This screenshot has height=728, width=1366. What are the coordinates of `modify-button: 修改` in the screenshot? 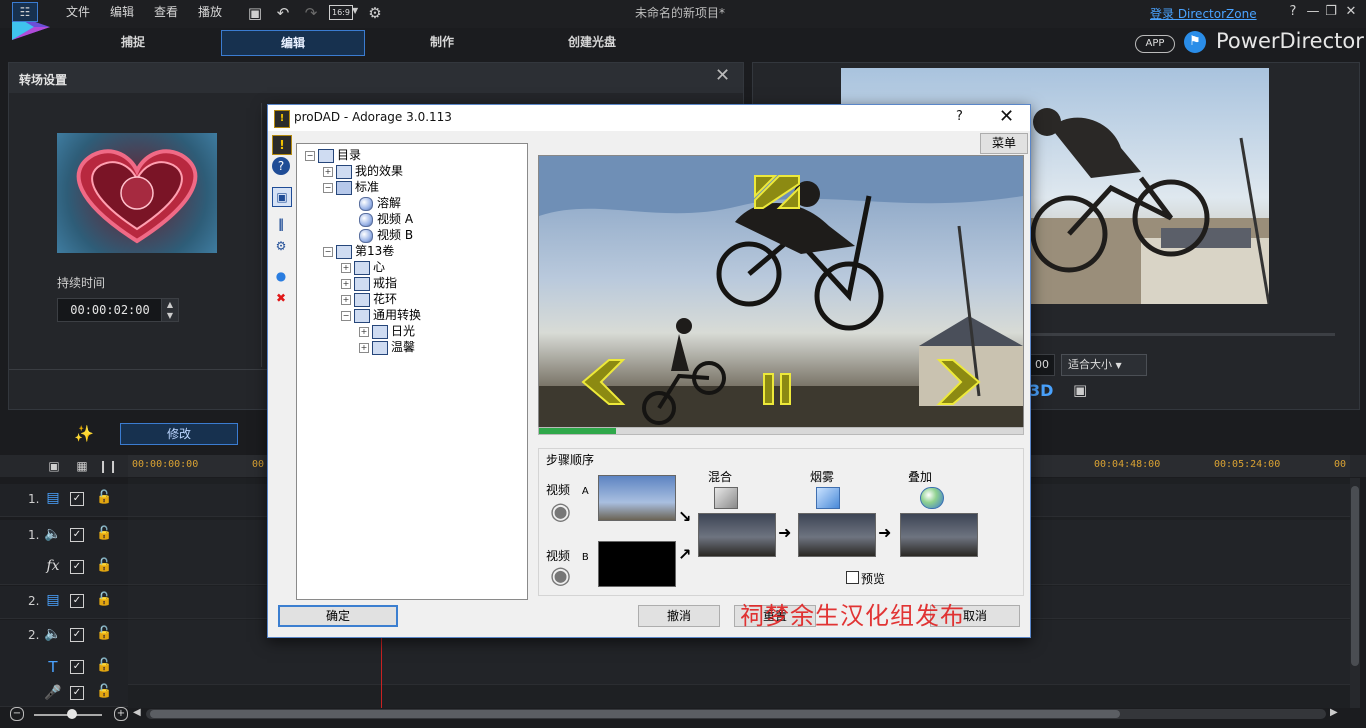 It's located at (179, 434).